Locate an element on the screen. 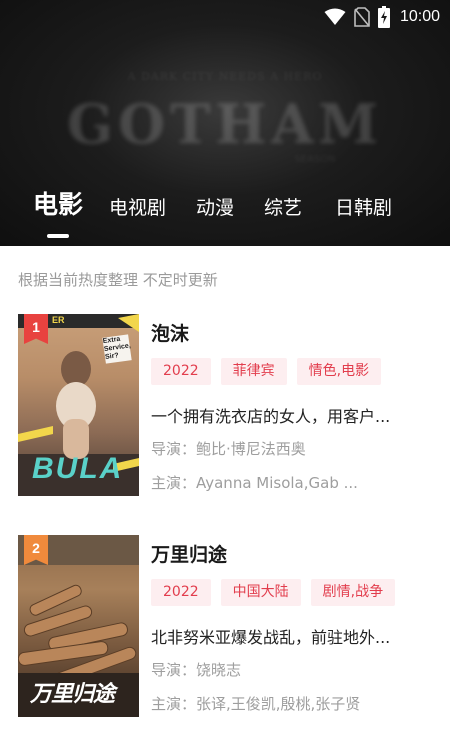  ranking-subtitle: 根据当前热度整理 不定时更新 is located at coordinates (118, 280).